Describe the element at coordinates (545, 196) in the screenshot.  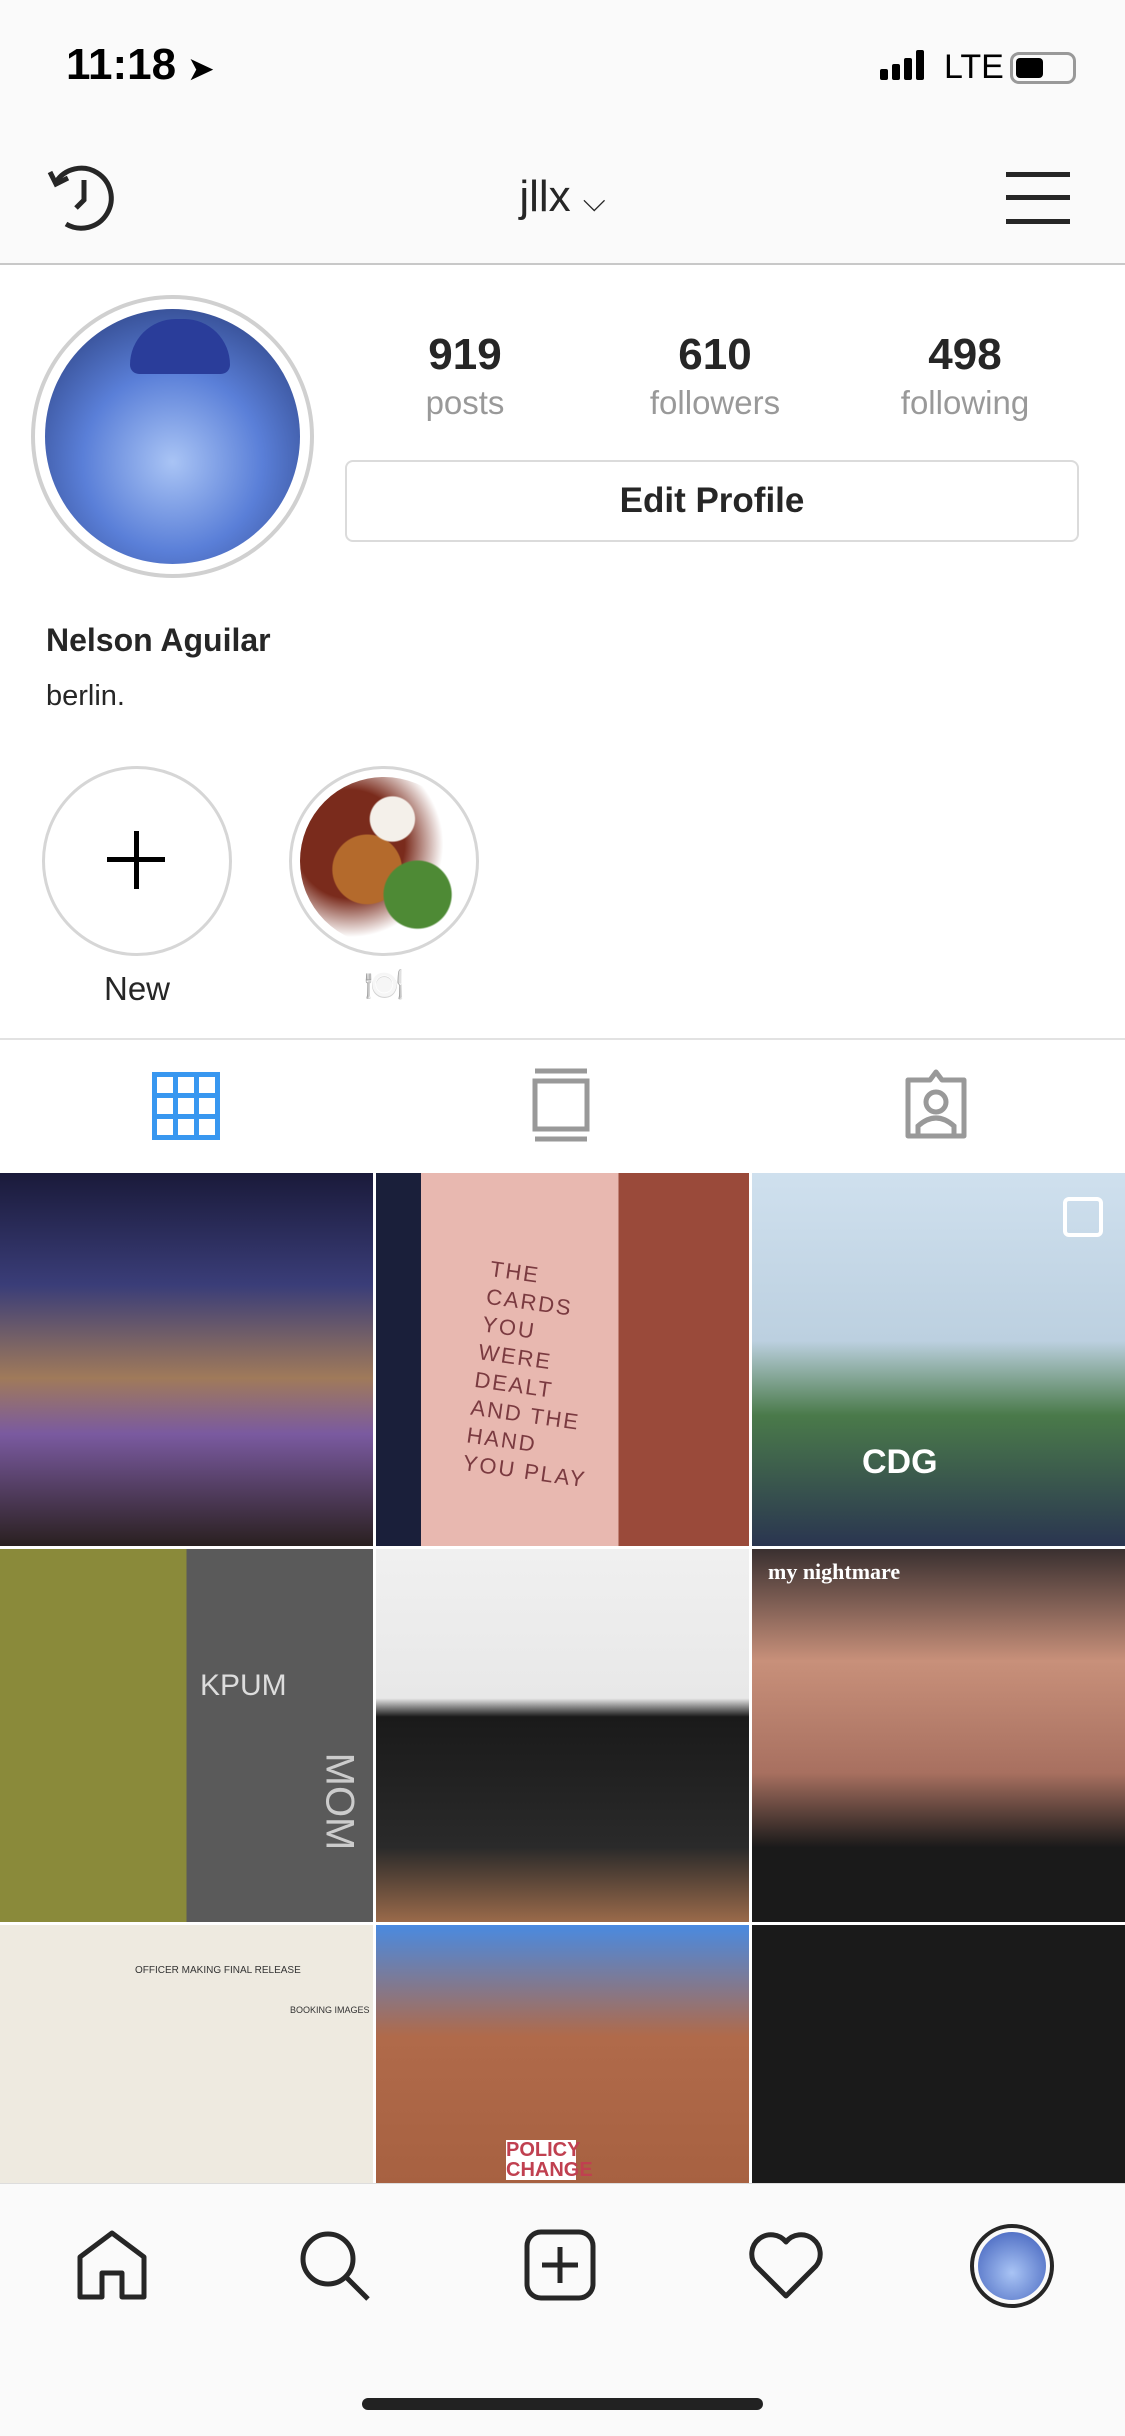
I see `username: jllx` at that location.